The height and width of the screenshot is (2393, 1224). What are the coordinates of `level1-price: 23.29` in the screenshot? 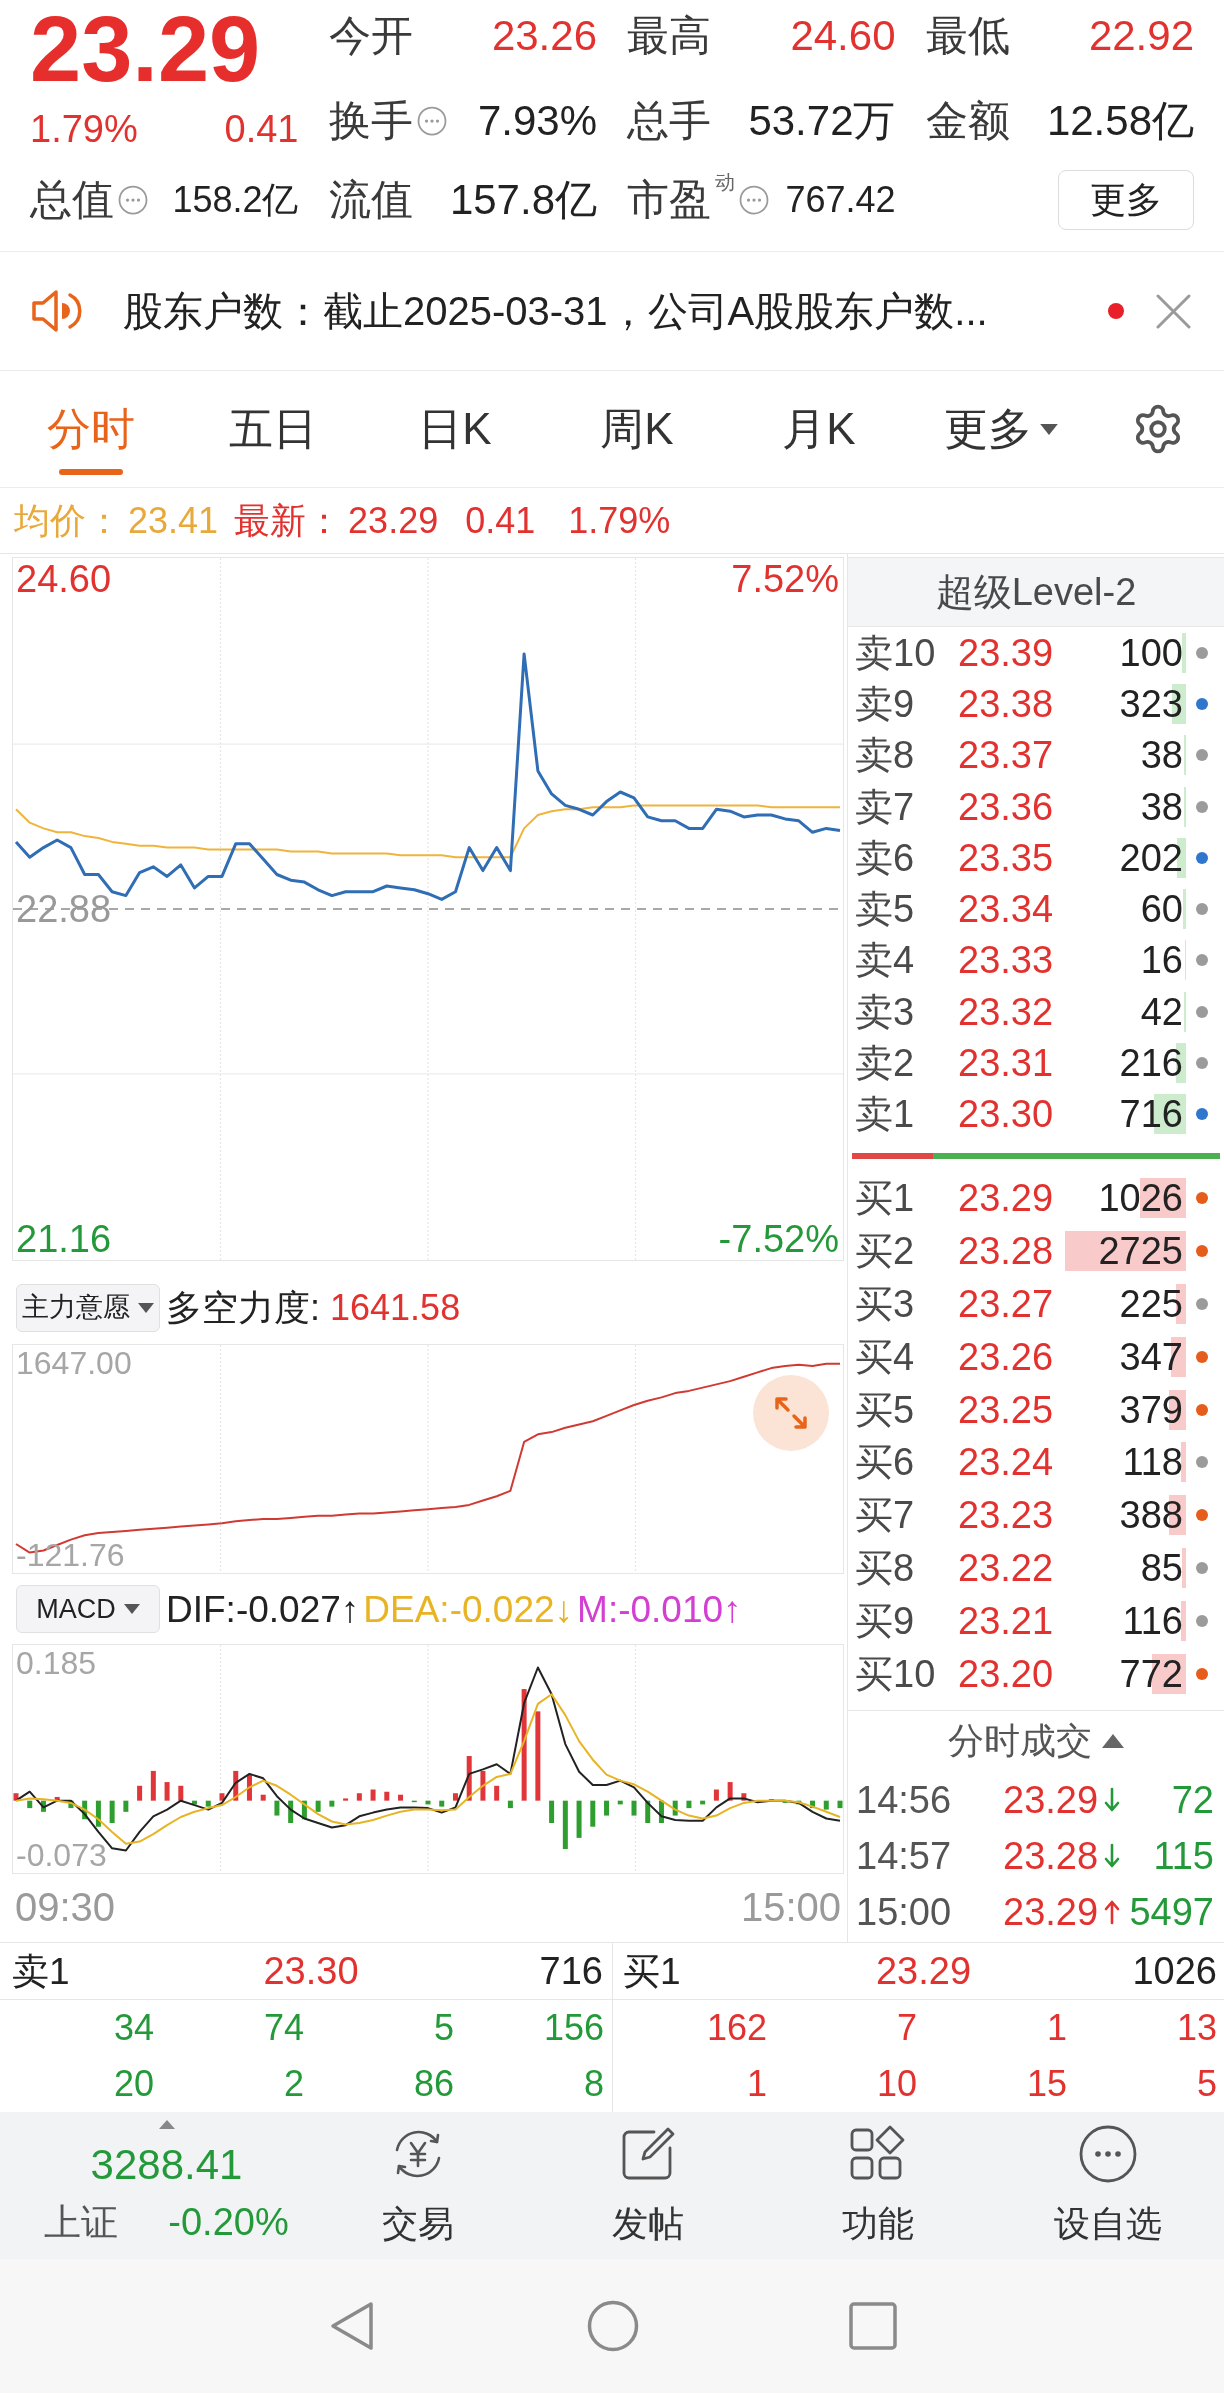 It's located at (923, 1971).